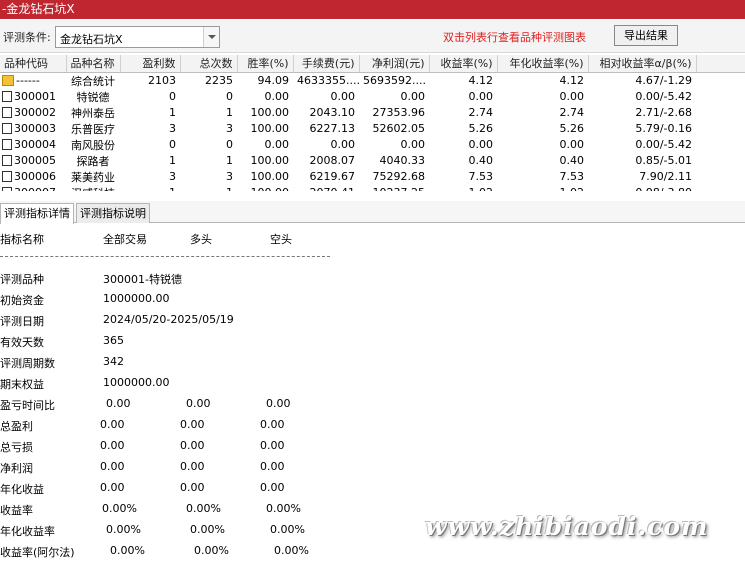 The height and width of the screenshot is (564, 745). Describe the element at coordinates (37, 213) in the screenshot. I see `tab-indicator-details: 评测指标详情` at that location.